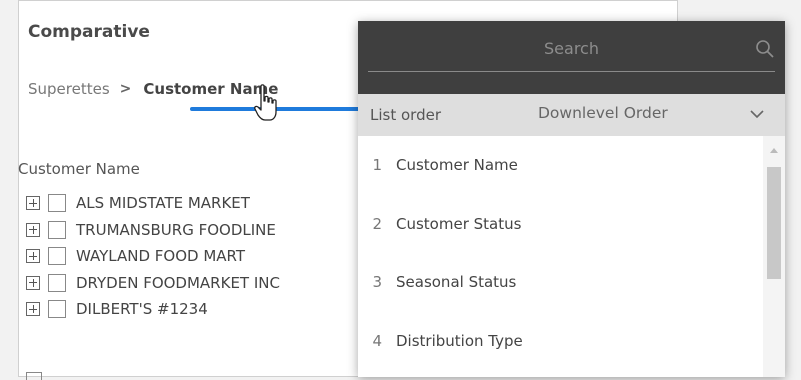 The image size is (801, 380). What do you see at coordinates (69, 89) in the screenshot?
I see `breadcrumb-parent: Superettes` at bounding box center [69, 89].